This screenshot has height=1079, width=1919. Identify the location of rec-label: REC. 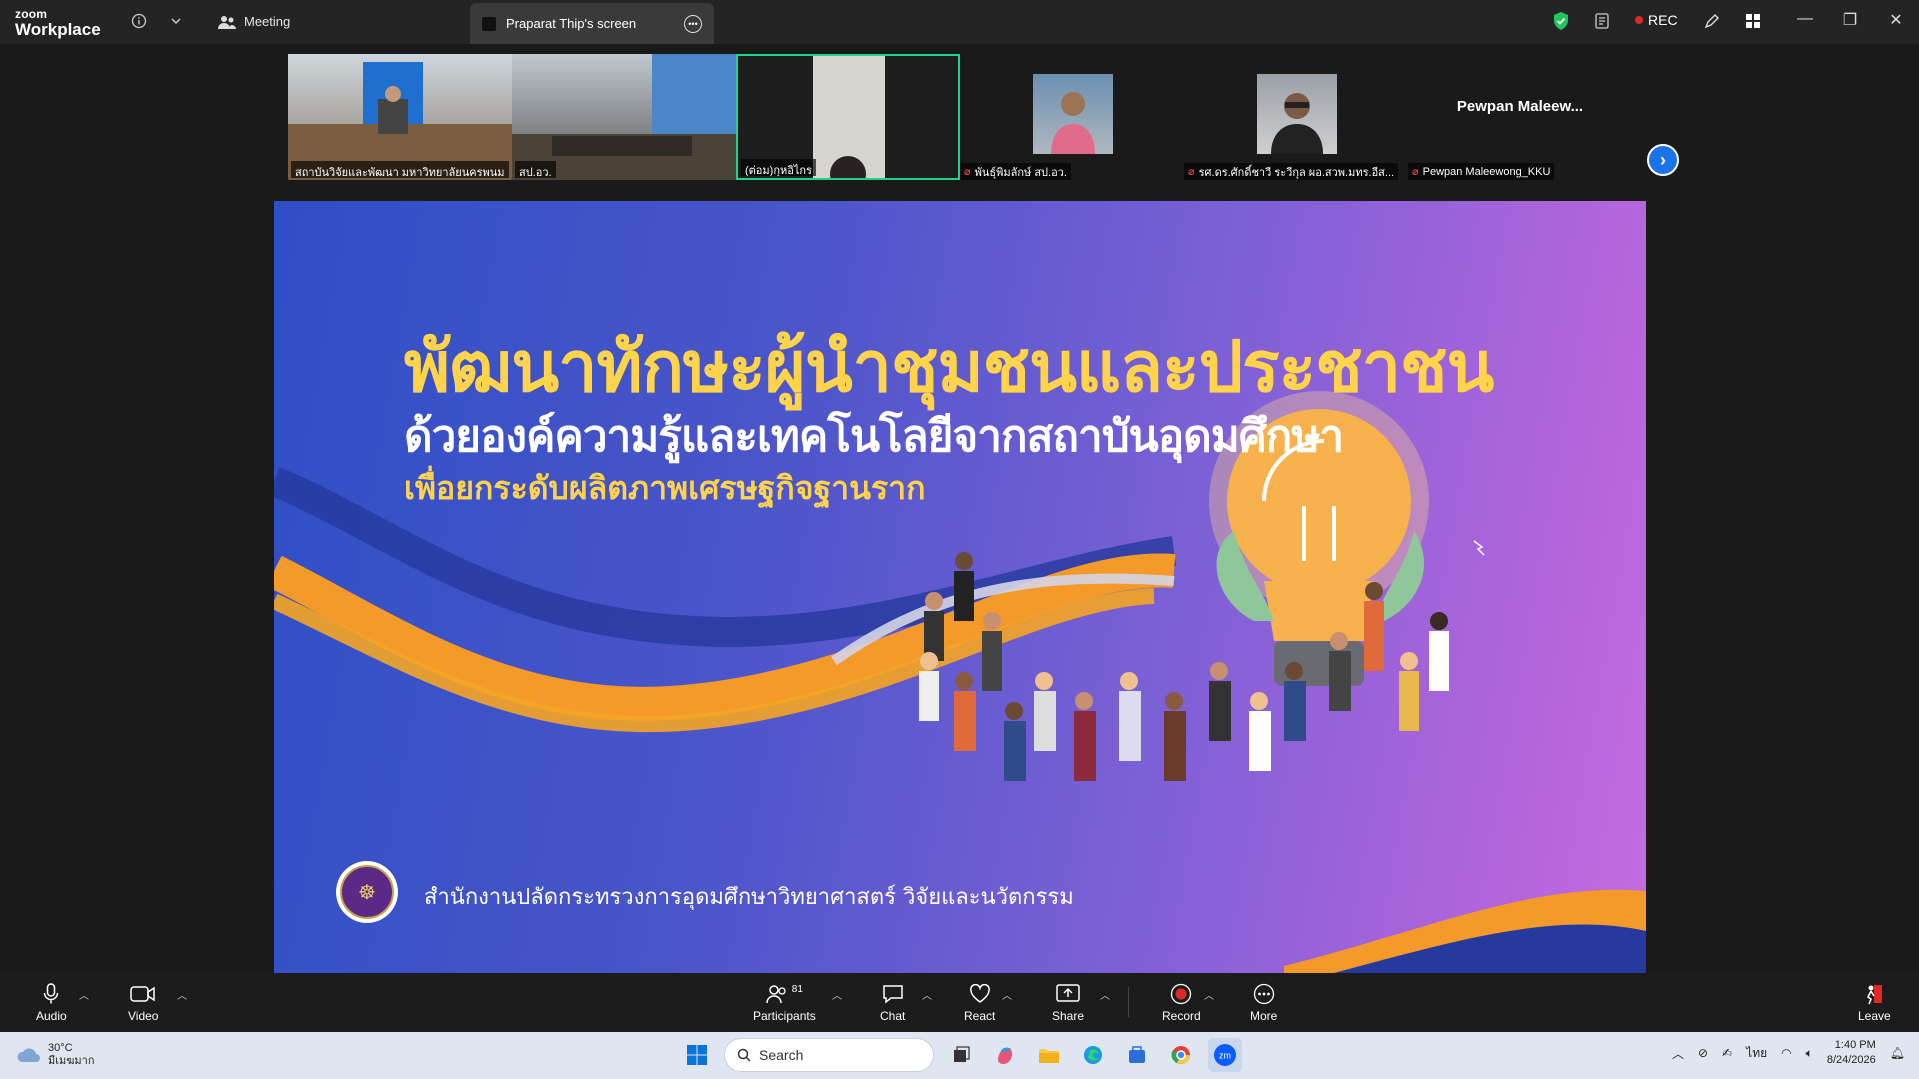
(1663, 20).